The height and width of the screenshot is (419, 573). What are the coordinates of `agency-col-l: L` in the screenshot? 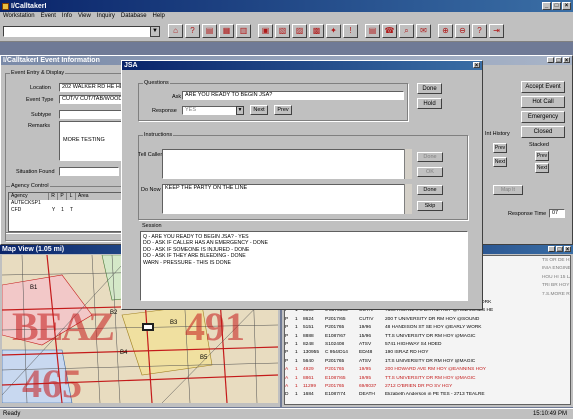 It's located at (71, 196).